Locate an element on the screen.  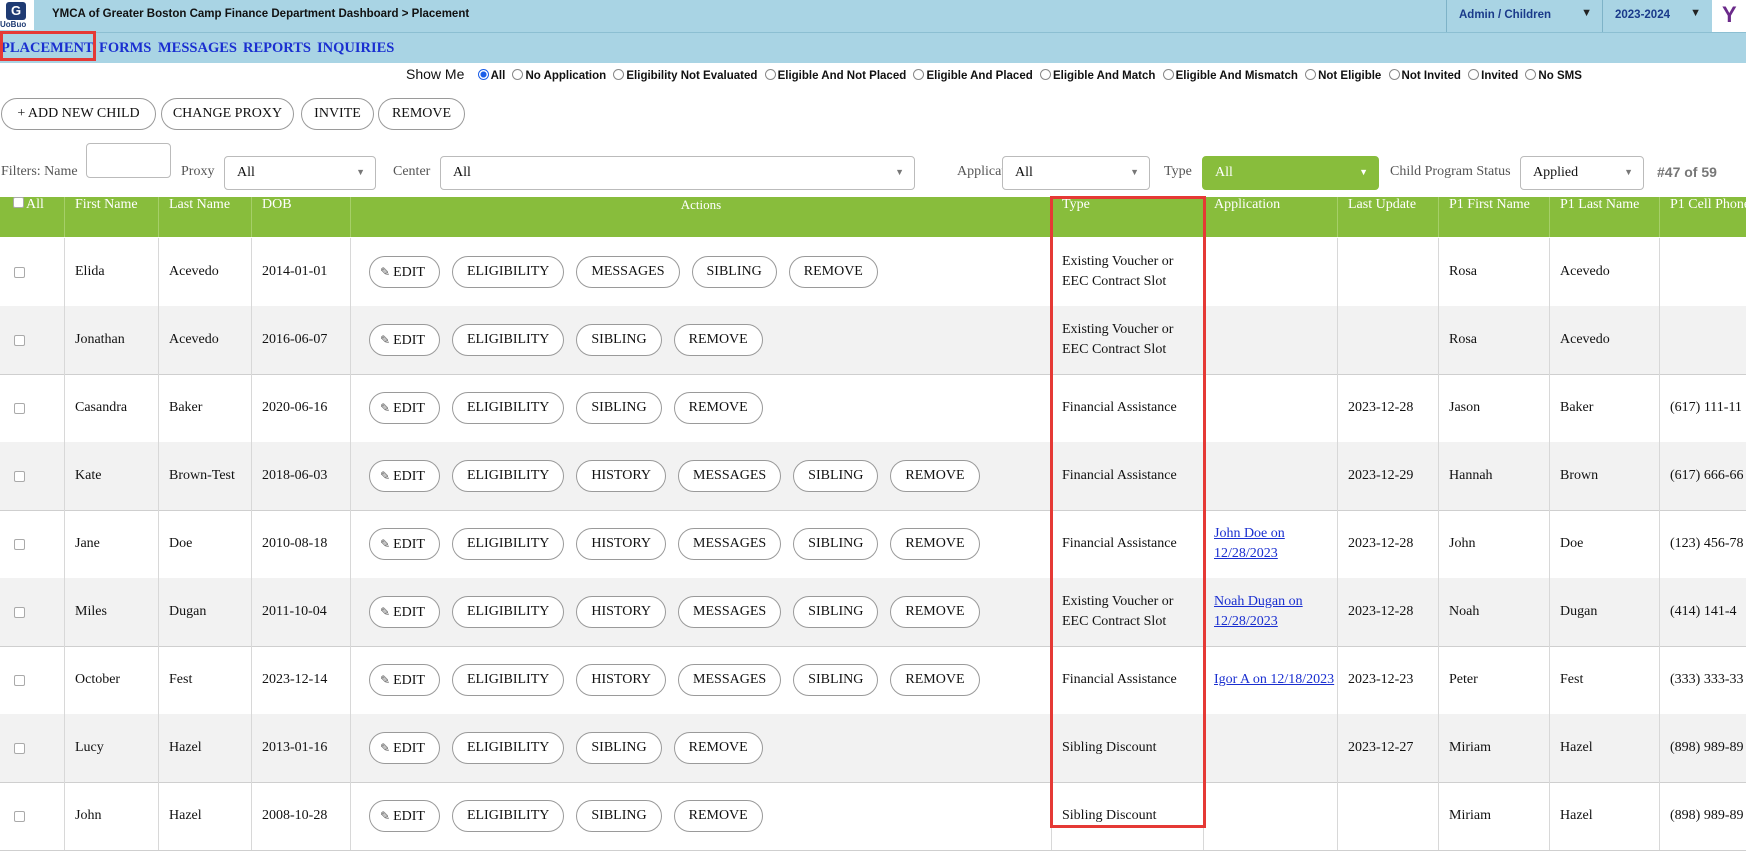
role-select: Admin / Children ▼ is located at coordinates (1524, 16).